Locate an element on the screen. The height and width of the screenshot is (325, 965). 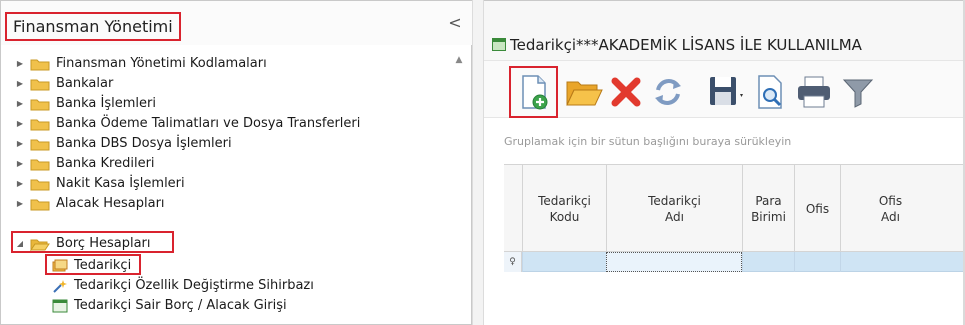
print-preview-icon is located at coordinates (770, 92).